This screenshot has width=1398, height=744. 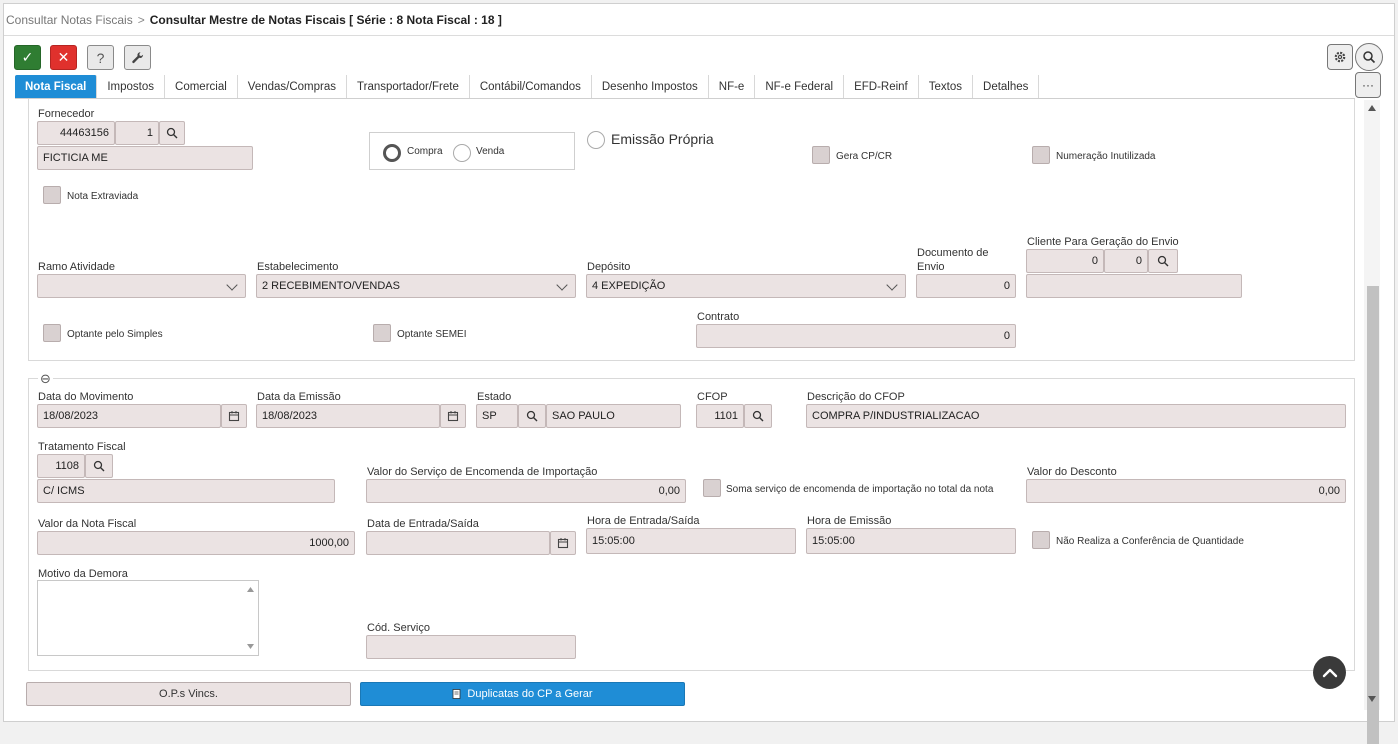 What do you see at coordinates (425, 151) in the screenshot?
I see `compra-label: Compra` at bounding box center [425, 151].